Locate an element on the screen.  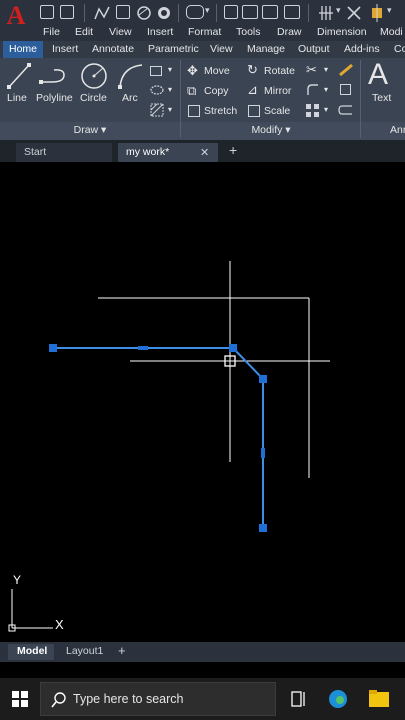
offset-icon is located at coordinates (346, 111).